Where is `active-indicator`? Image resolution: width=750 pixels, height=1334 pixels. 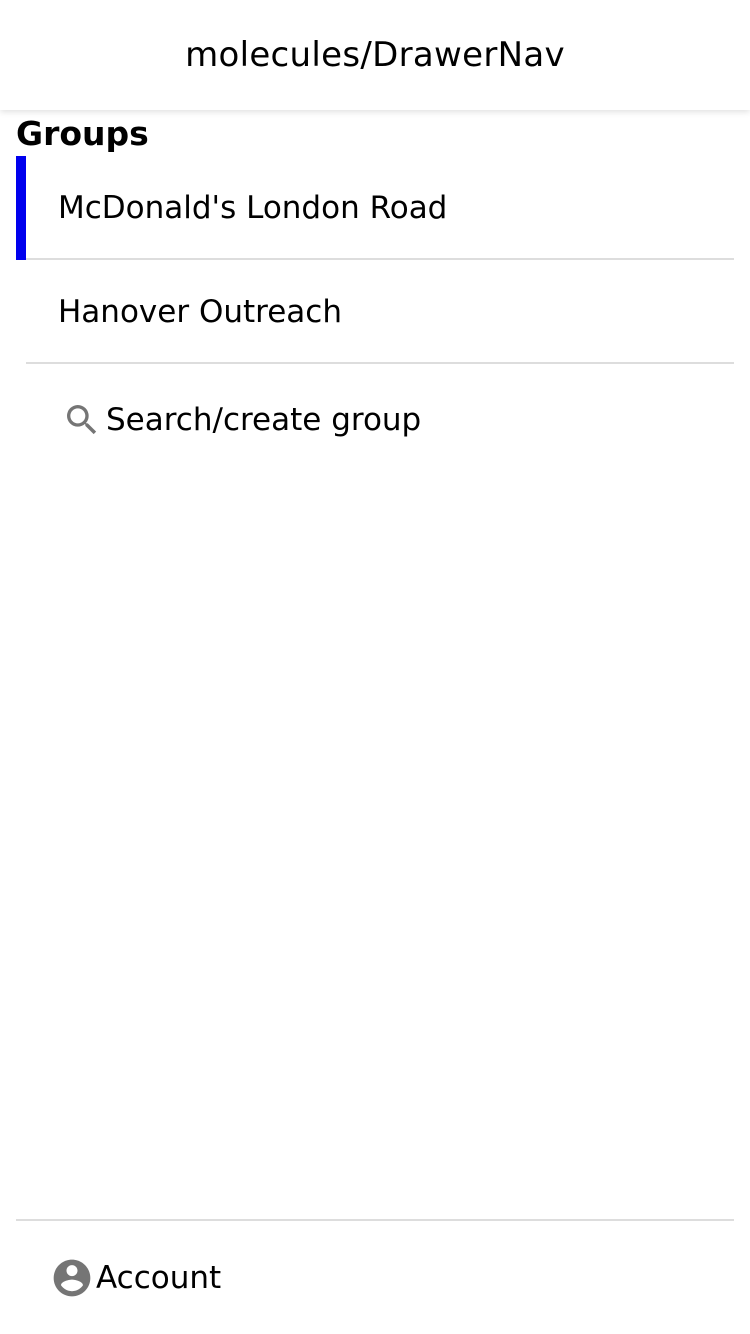 active-indicator is located at coordinates (21, 208).